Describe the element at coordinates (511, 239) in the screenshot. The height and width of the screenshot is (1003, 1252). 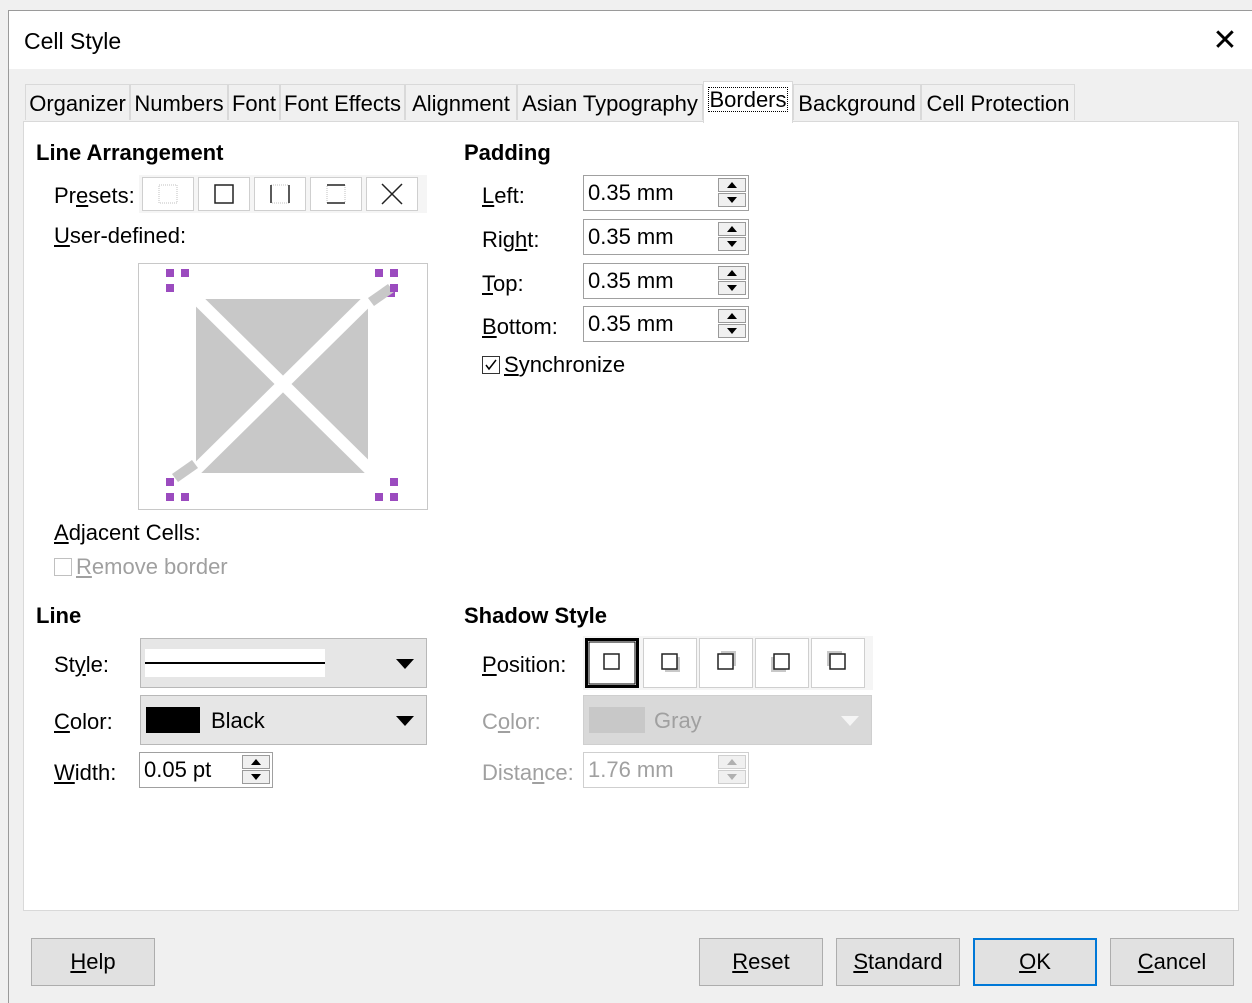
I see `padding-right-label: Right:` at that location.